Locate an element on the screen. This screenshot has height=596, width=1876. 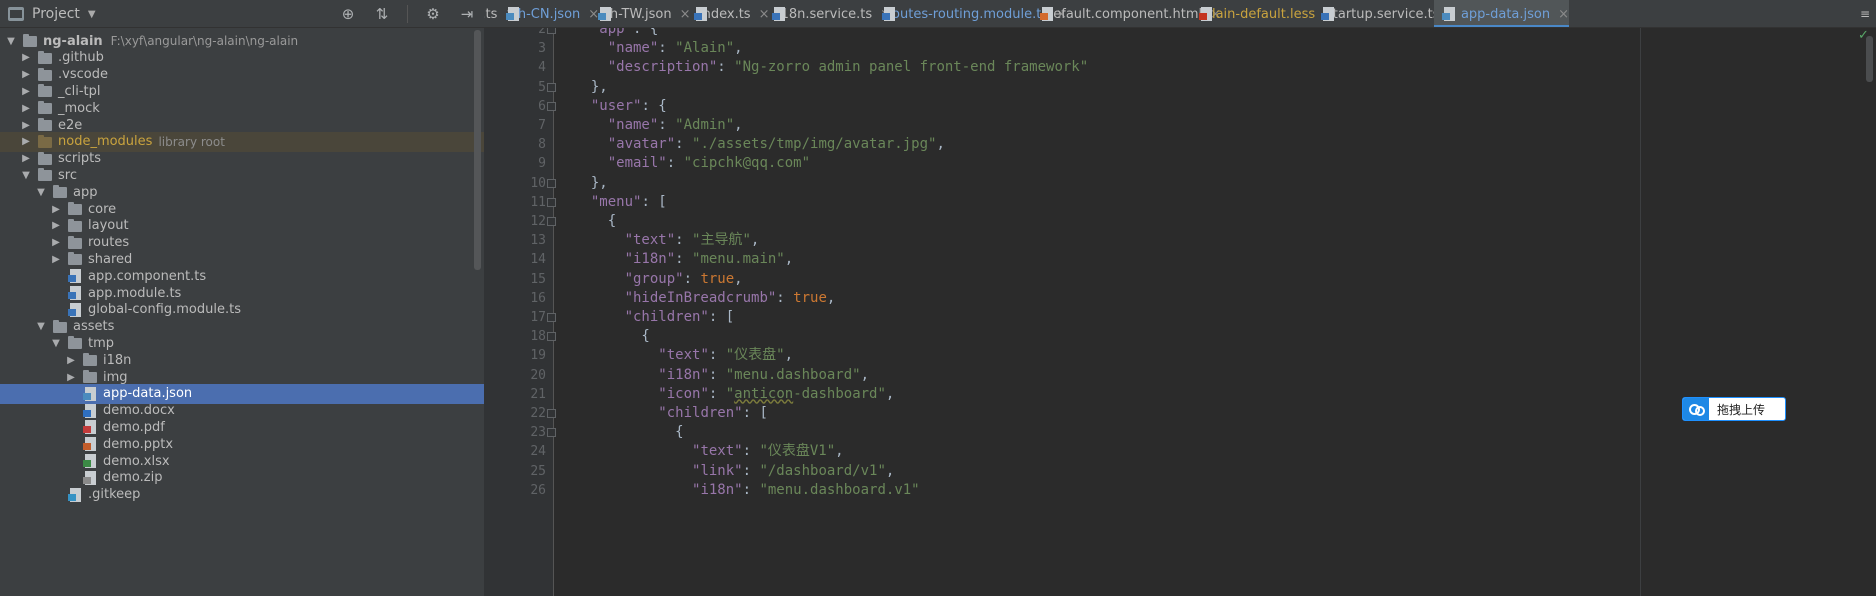
code-line: "email": "cipchk@qq.com" is located at coordinates (692, 163).